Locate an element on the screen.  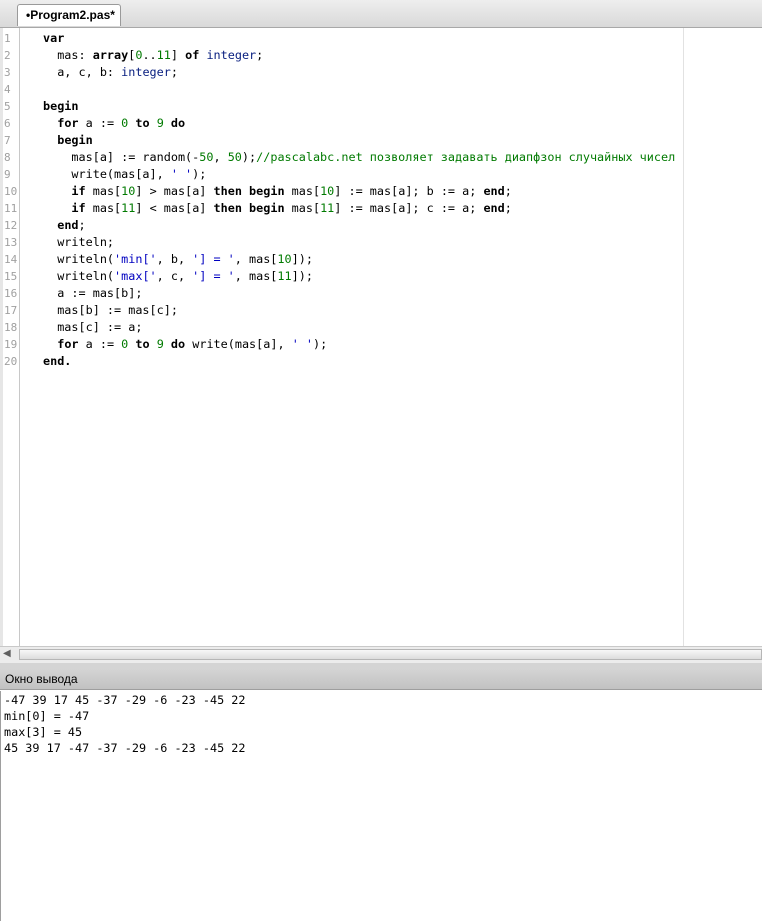
code-token: writeln; is located at coordinates (79, 242).